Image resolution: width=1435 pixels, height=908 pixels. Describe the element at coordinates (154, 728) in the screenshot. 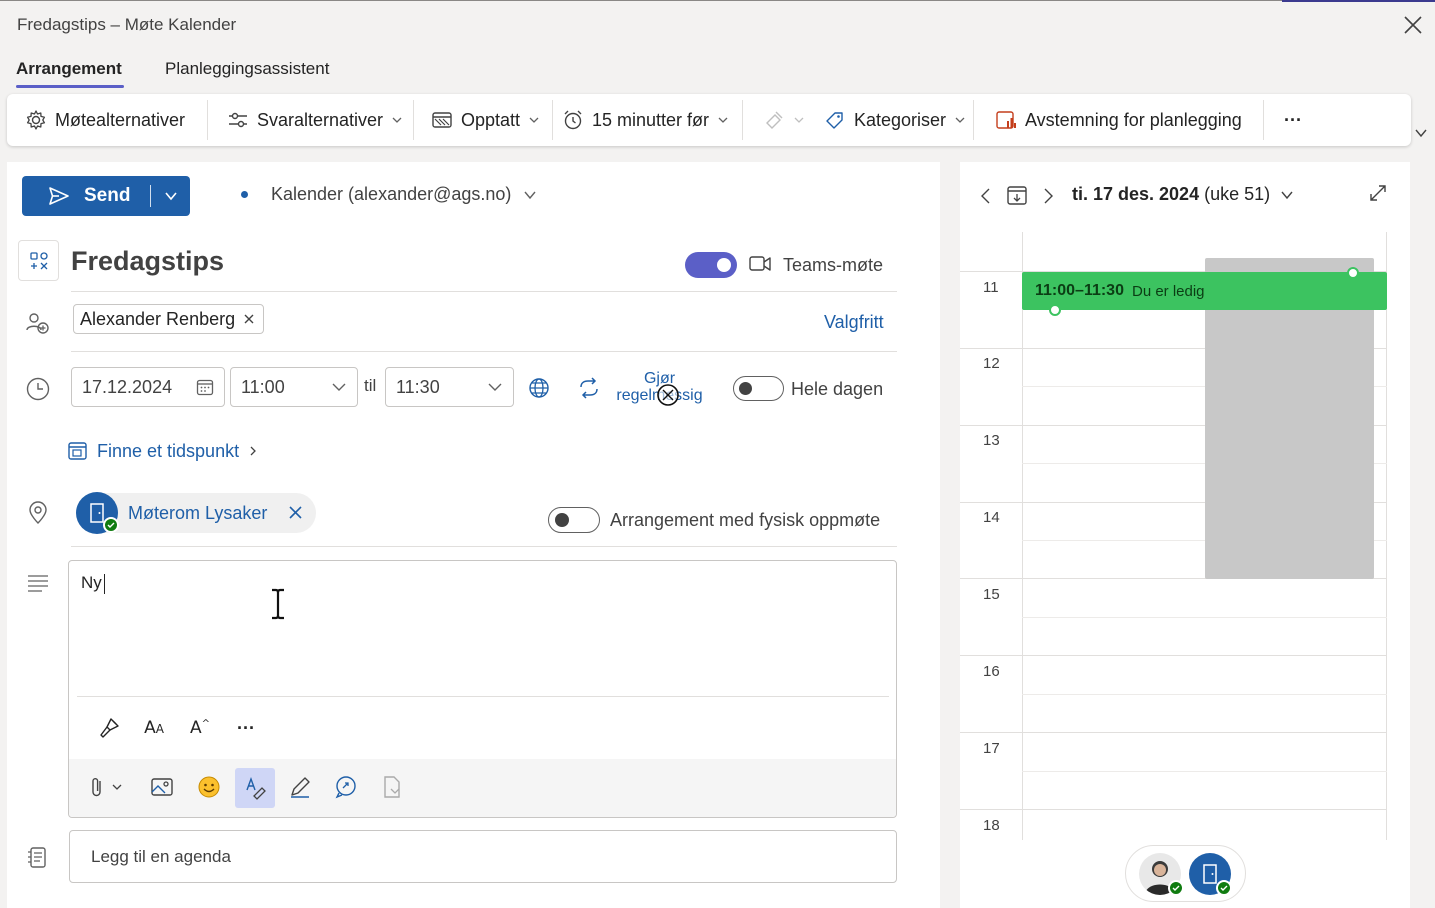

I see `font-size-button: AA` at that location.